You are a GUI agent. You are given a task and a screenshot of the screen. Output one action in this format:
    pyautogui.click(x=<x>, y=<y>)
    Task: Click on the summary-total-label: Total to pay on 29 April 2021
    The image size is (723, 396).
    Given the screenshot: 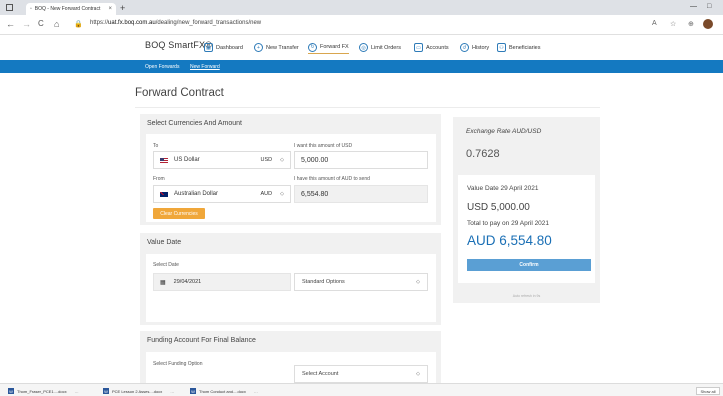 What is the action you would take?
    pyautogui.click(x=508, y=223)
    